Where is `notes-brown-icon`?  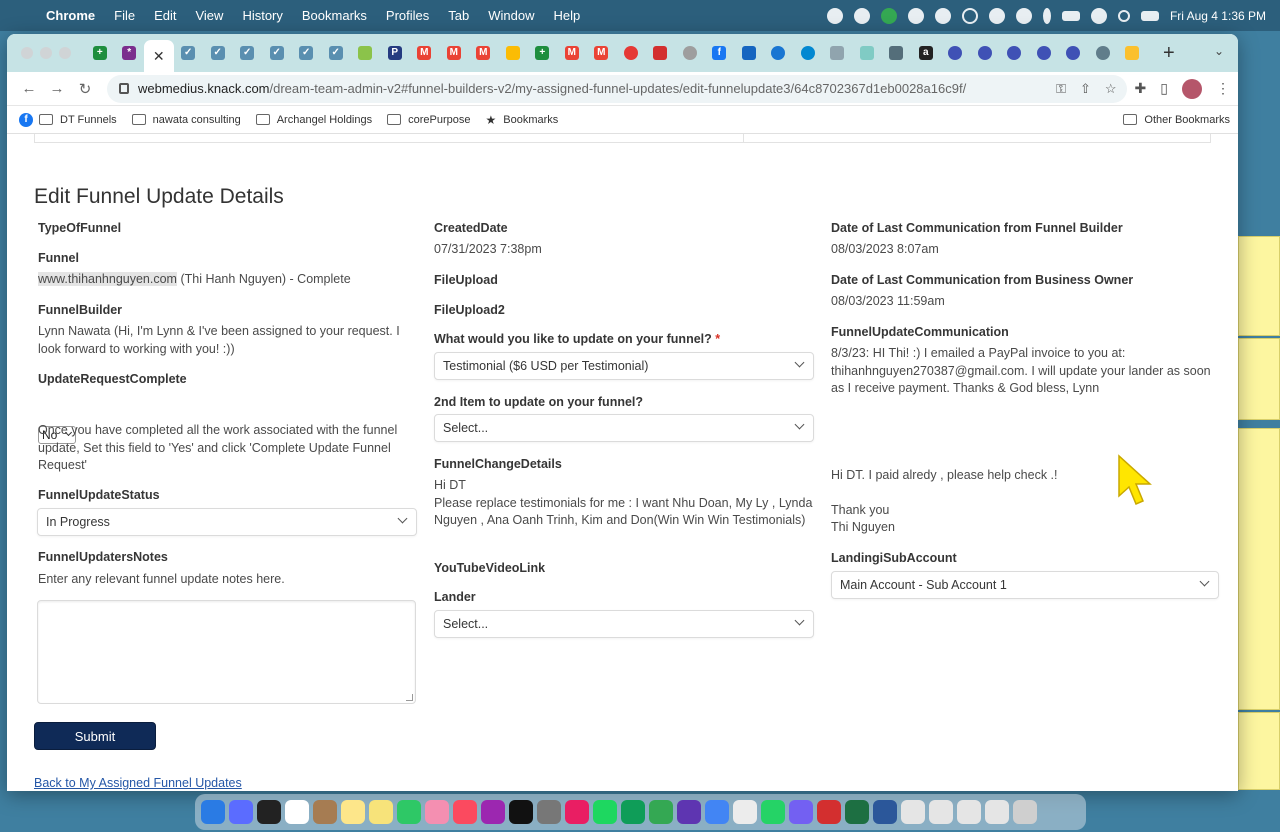
notes-brown-icon is located at coordinates (325, 812).